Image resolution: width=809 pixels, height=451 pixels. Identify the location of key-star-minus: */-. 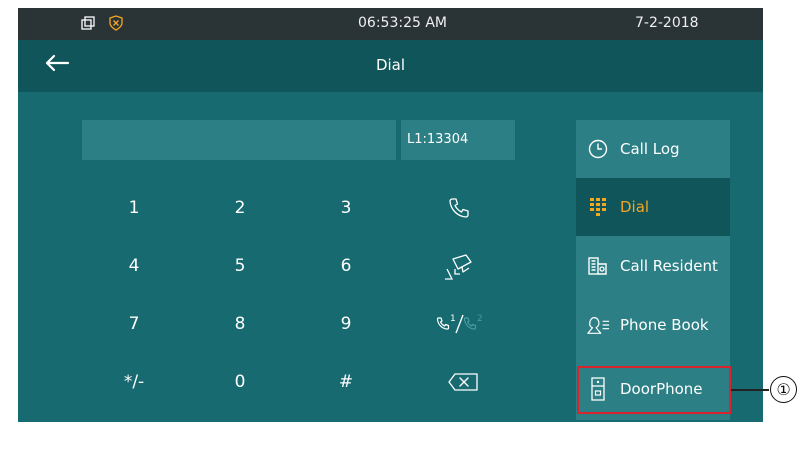
(134, 382).